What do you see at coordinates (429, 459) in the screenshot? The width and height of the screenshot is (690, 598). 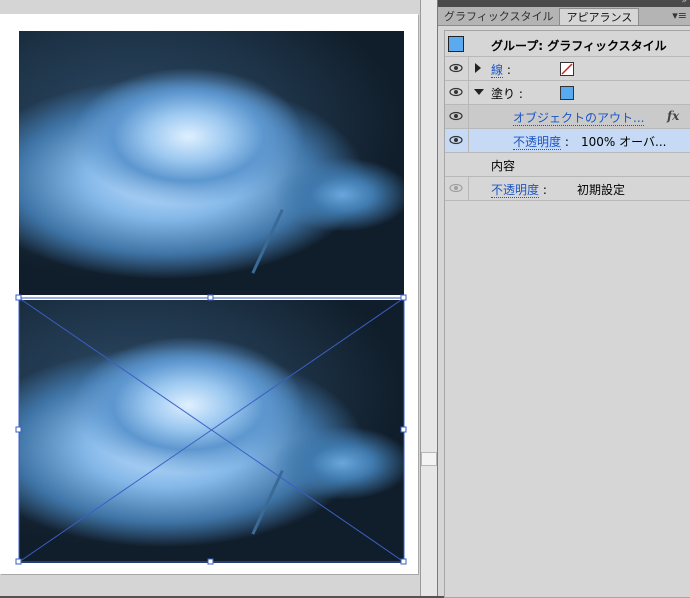 I see `scrollbar-thumb` at bounding box center [429, 459].